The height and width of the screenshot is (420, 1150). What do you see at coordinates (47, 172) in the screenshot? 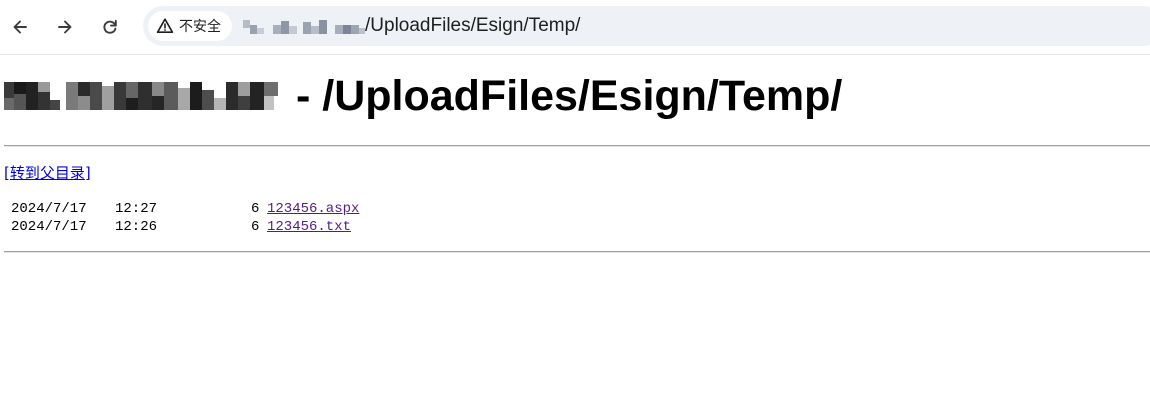
I see `parent-directory-link: [转到父目录]` at bounding box center [47, 172].